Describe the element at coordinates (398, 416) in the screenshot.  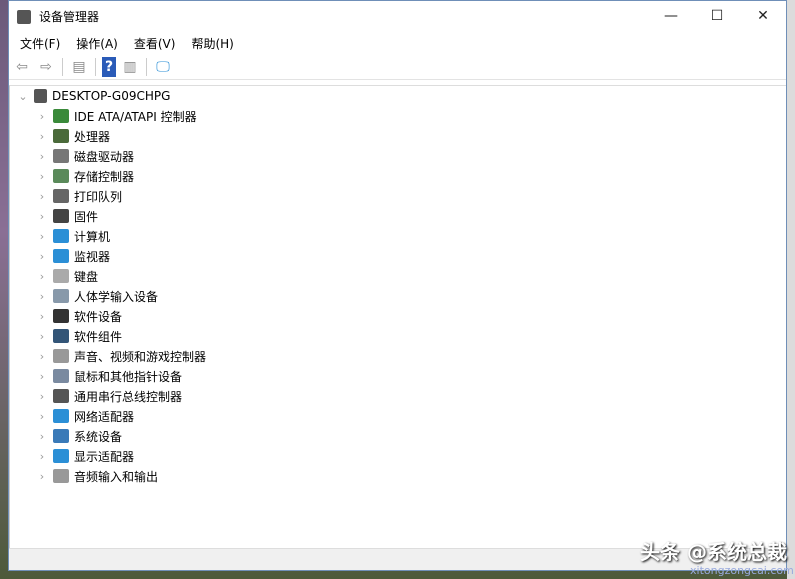
I see `tree-item: › 网络适配器` at that location.